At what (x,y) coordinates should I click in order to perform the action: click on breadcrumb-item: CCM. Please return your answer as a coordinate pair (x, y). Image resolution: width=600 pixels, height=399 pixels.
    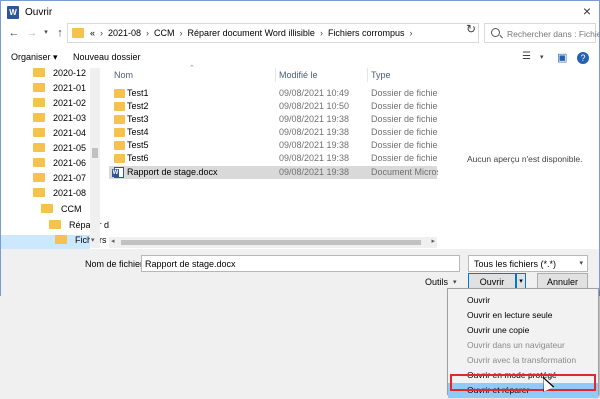
    Looking at the image, I should click on (164, 33).